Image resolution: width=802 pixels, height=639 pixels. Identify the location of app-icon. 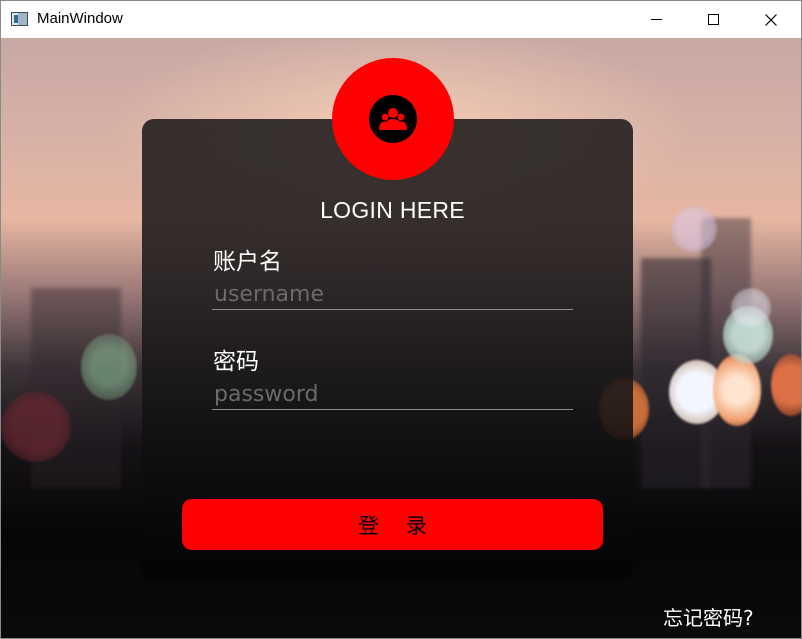
(19, 19).